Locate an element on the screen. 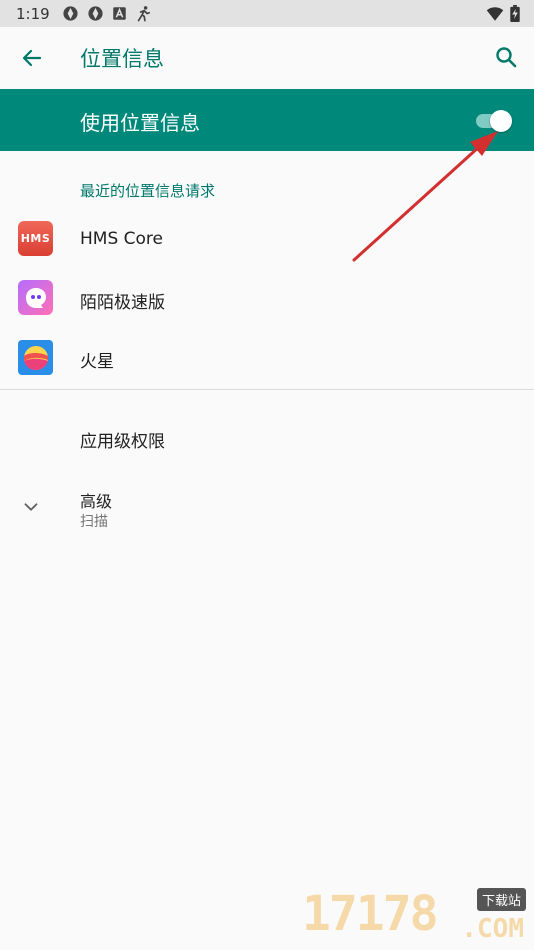 This screenshot has width=534, height=950. search-icon is located at coordinates (506, 57).